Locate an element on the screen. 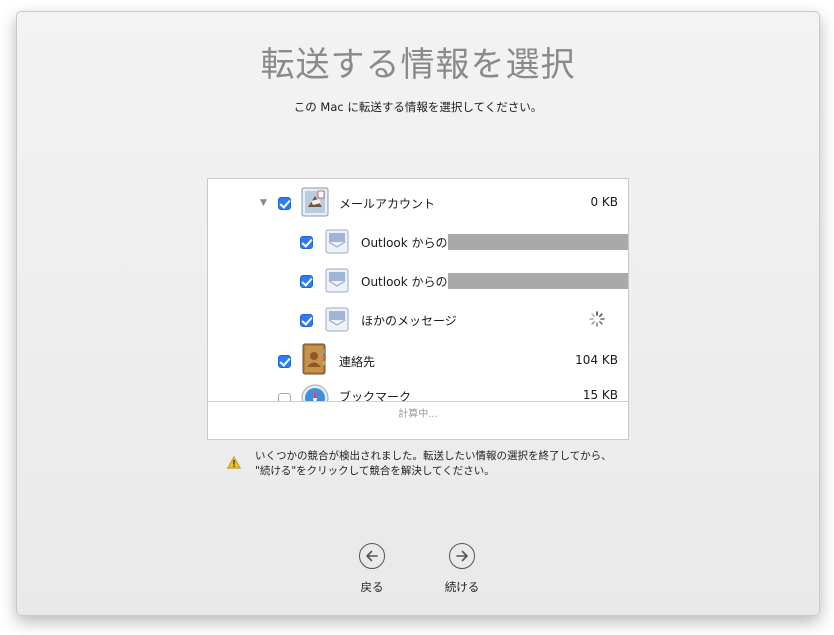  bookmarks-checkbox is located at coordinates (284, 397).